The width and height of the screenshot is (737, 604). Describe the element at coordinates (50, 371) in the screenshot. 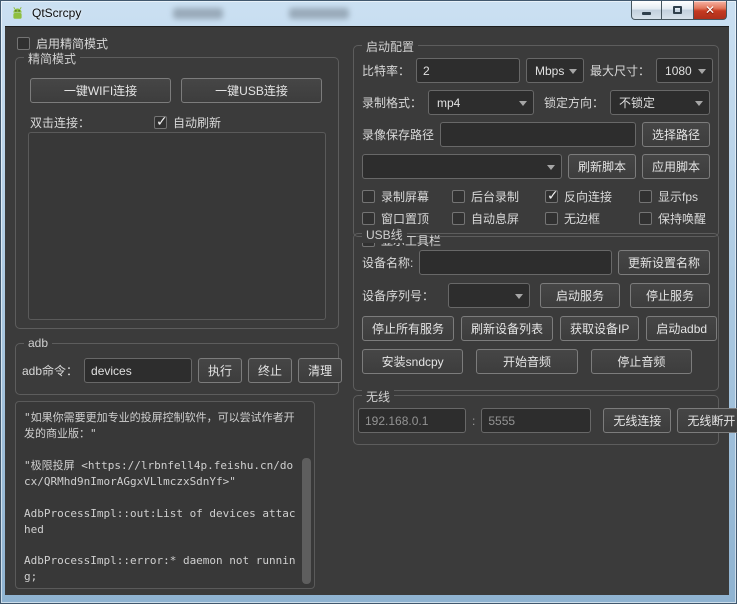

I see `adb-command-label: adb命令：` at that location.